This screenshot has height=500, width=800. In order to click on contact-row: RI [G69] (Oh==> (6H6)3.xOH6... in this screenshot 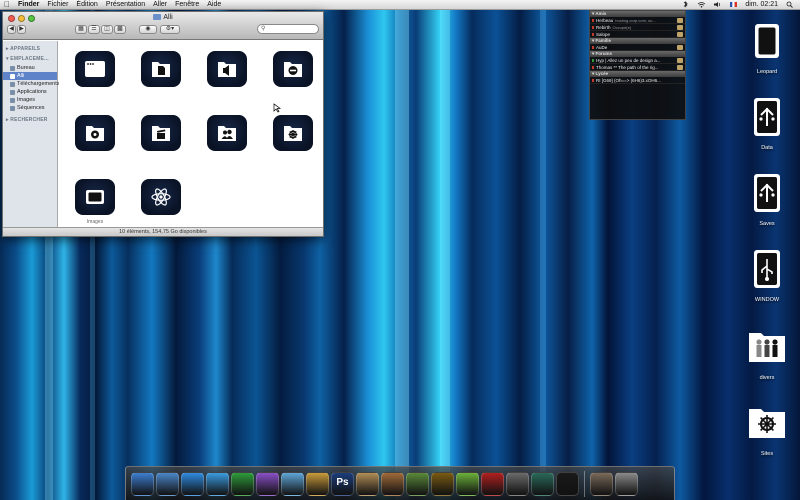, I will do `click(637, 80)`.